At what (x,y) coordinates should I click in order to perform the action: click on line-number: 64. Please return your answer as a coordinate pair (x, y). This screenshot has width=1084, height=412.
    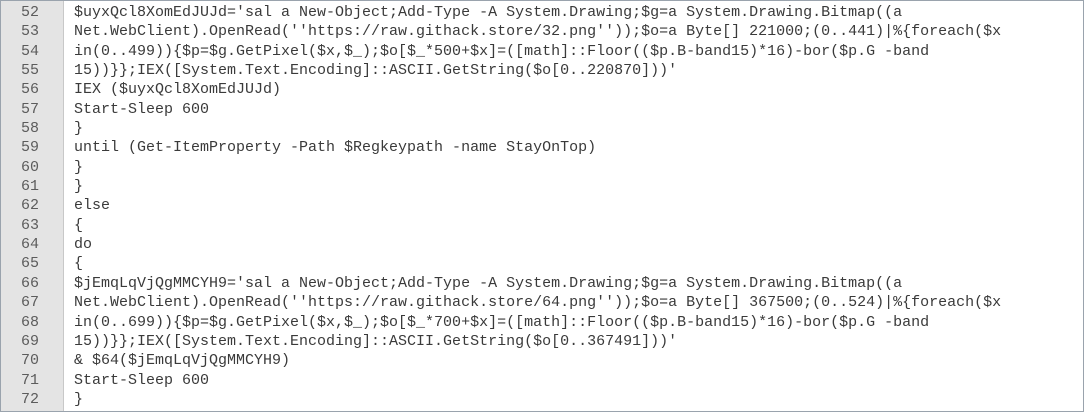
    Looking at the image, I should click on (29, 245).